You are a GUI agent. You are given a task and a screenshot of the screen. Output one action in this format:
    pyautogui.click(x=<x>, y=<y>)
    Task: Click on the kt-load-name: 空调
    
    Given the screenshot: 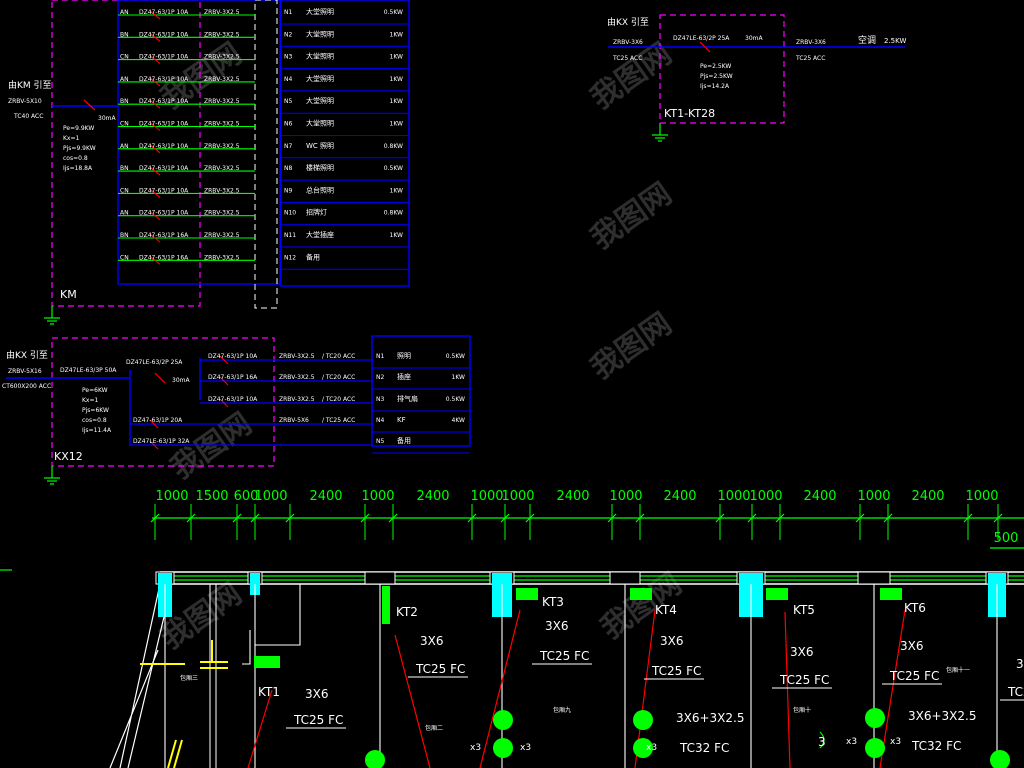 What is the action you would take?
    pyautogui.click(x=867, y=40)
    